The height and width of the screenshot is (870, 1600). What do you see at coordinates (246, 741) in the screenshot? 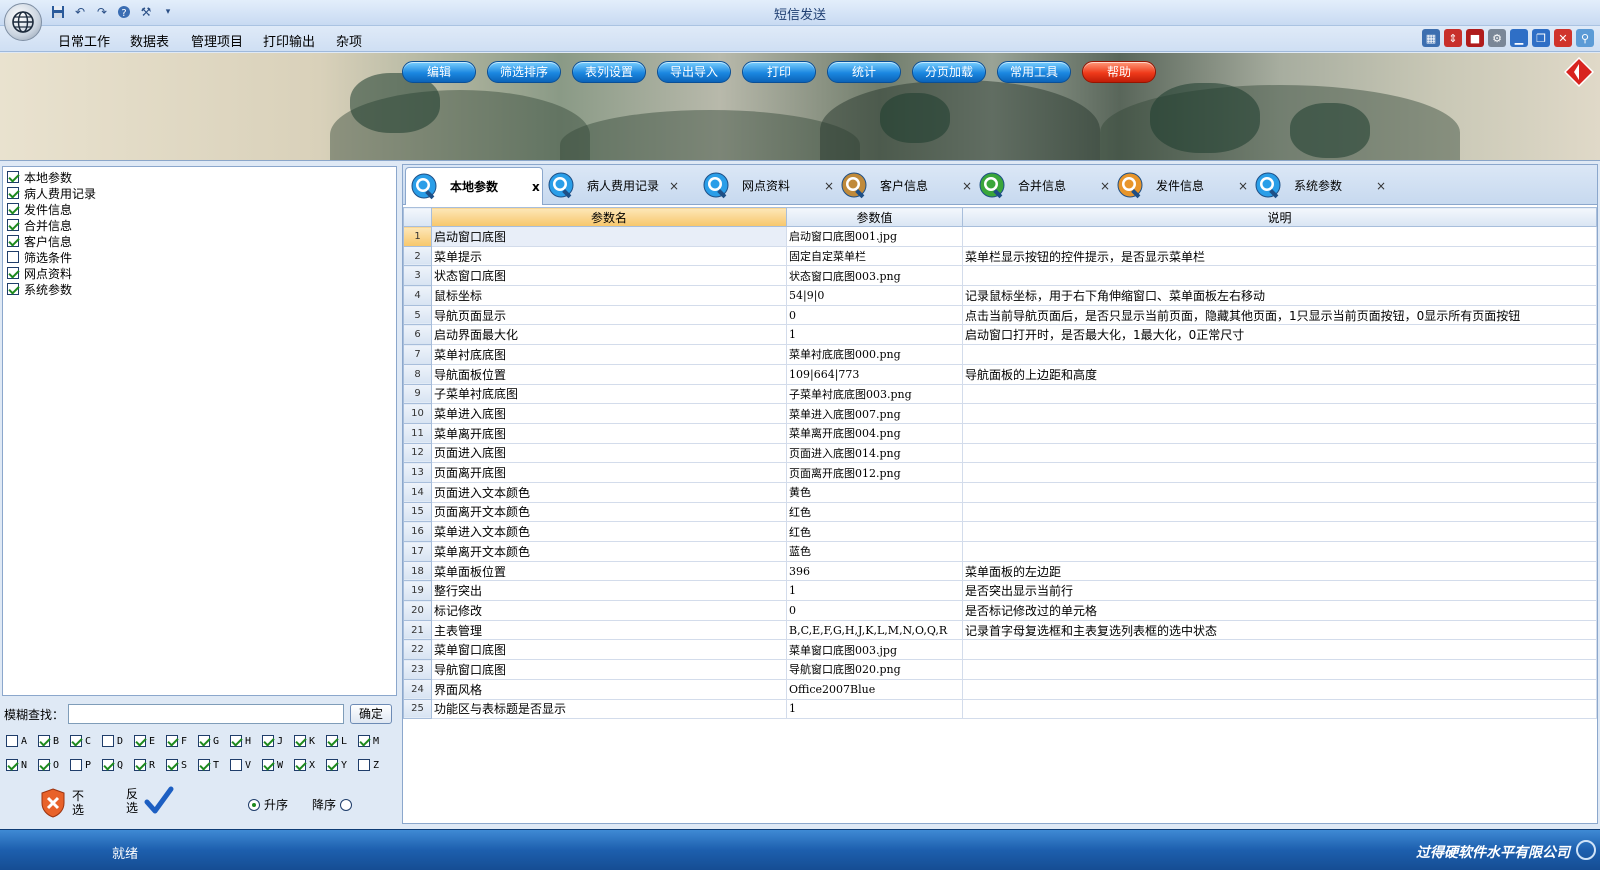
I see `letter-filter-item: H` at bounding box center [246, 741].